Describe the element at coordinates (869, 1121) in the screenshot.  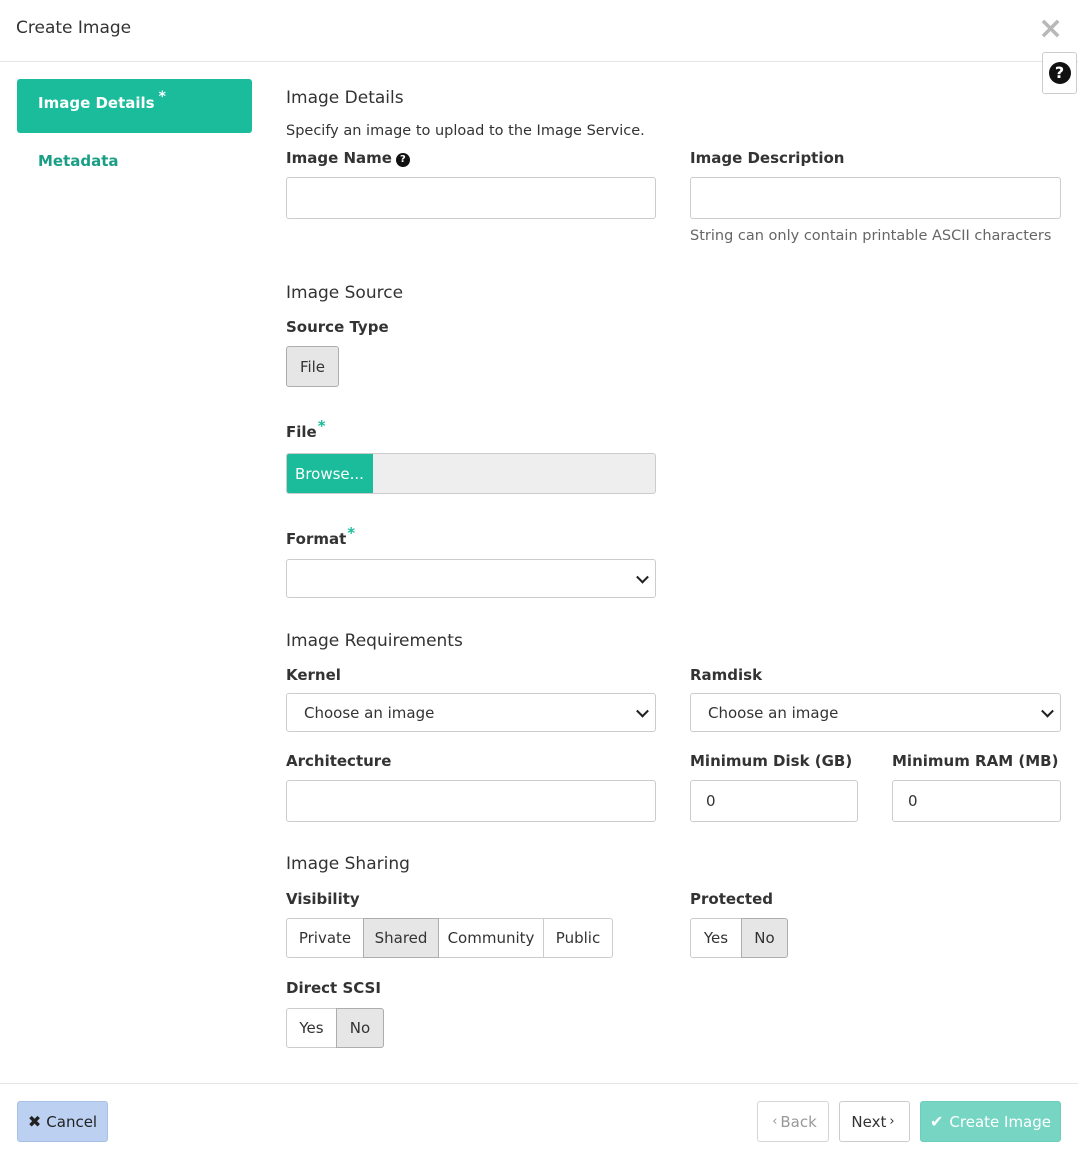
I see `next-label: Next` at that location.